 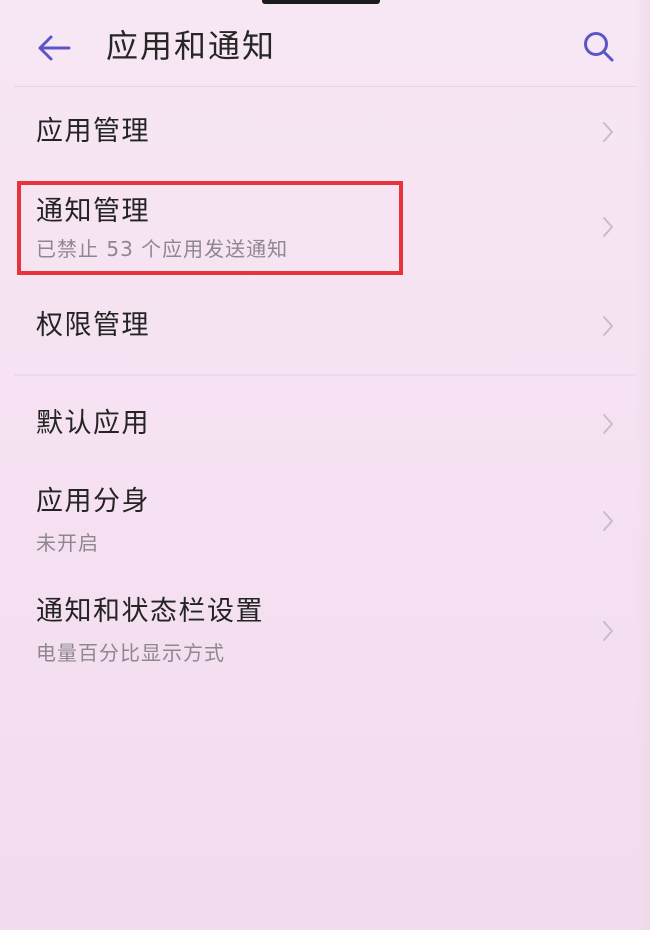 What do you see at coordinates (325, 375) in the screenshot?
I see `group-divider` at bounding box center [325, 375].